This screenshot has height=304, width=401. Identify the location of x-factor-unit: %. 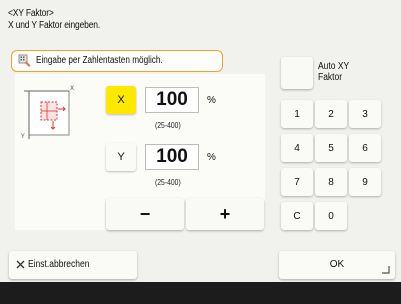
(211, 100).